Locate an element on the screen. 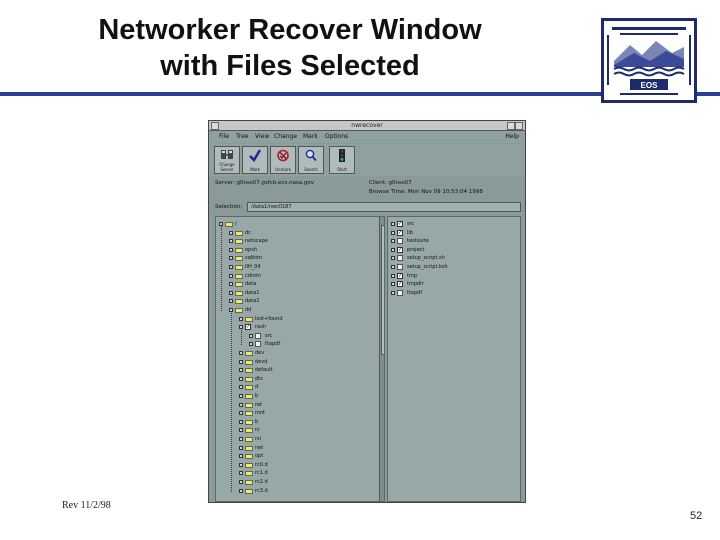 This screenshot has height=540, width=720. menu-options: Options is located at coordinates (336, 137).